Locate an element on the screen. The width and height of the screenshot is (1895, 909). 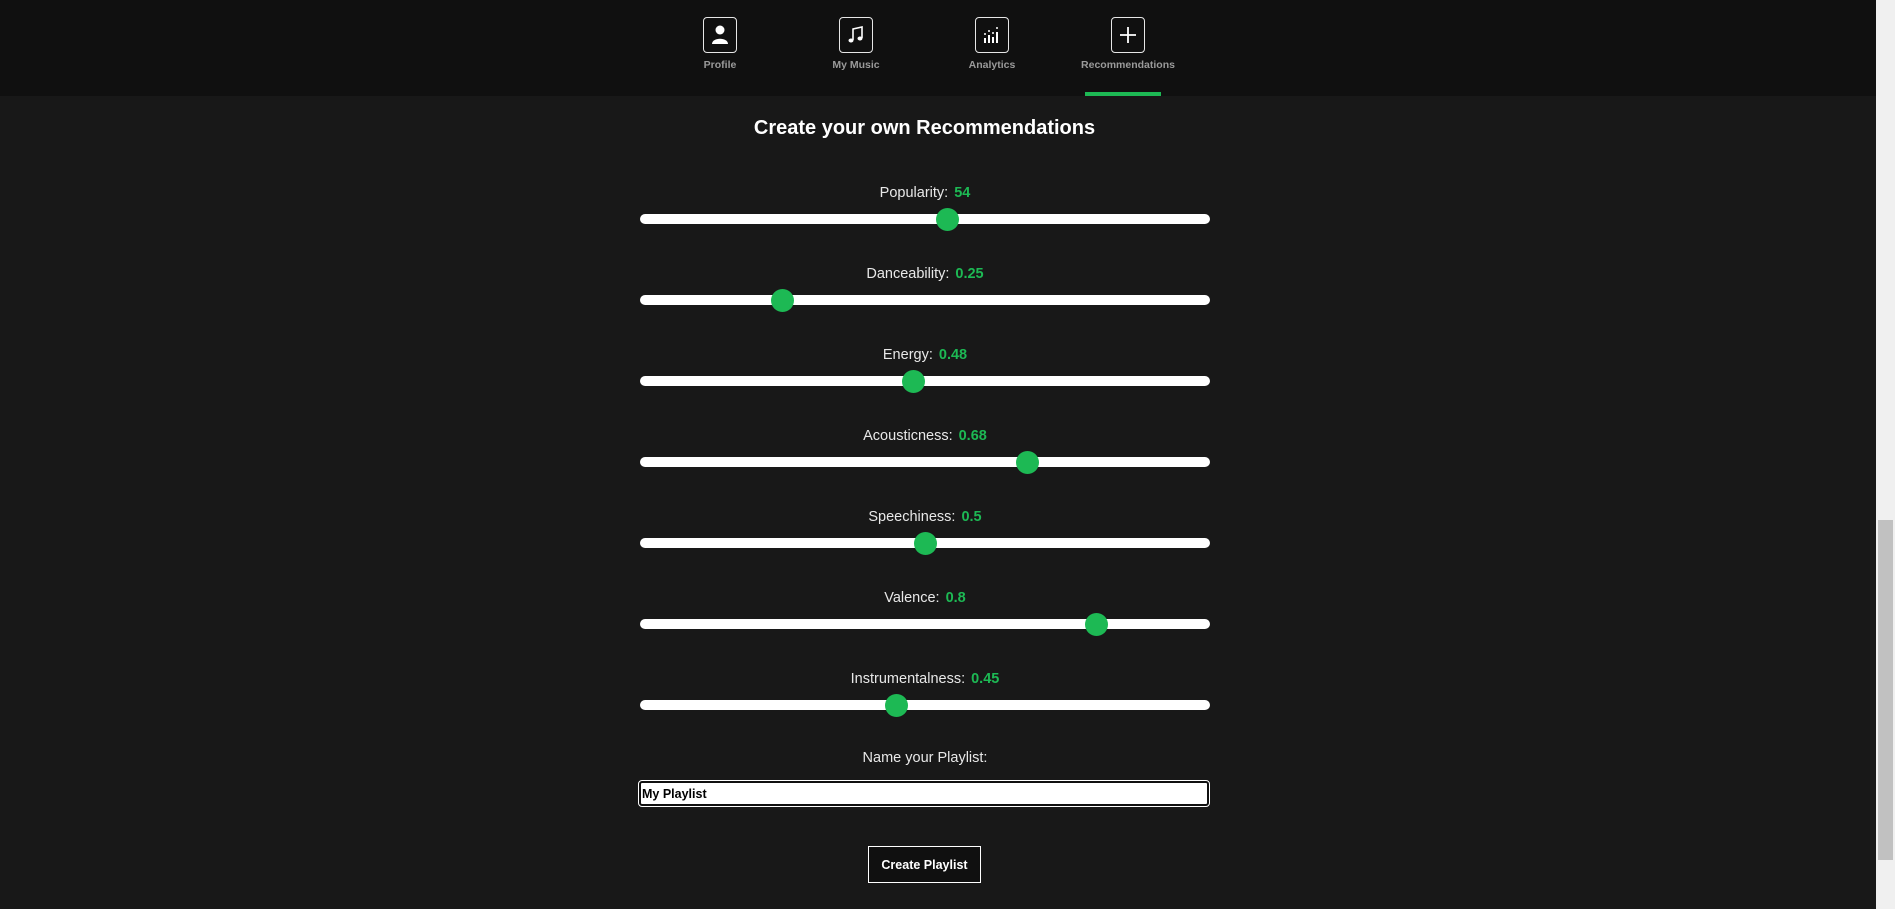
slider-label-row: Instrumentalness: 0.45 is located at coordinates (925, 679).